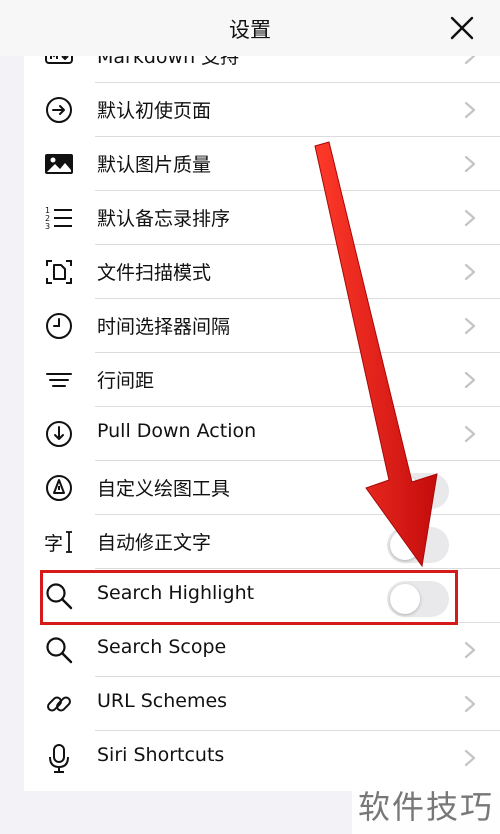 This screenshot has height=834, width=500. I want to click on auto-correct-toggle, so click(418, 545).